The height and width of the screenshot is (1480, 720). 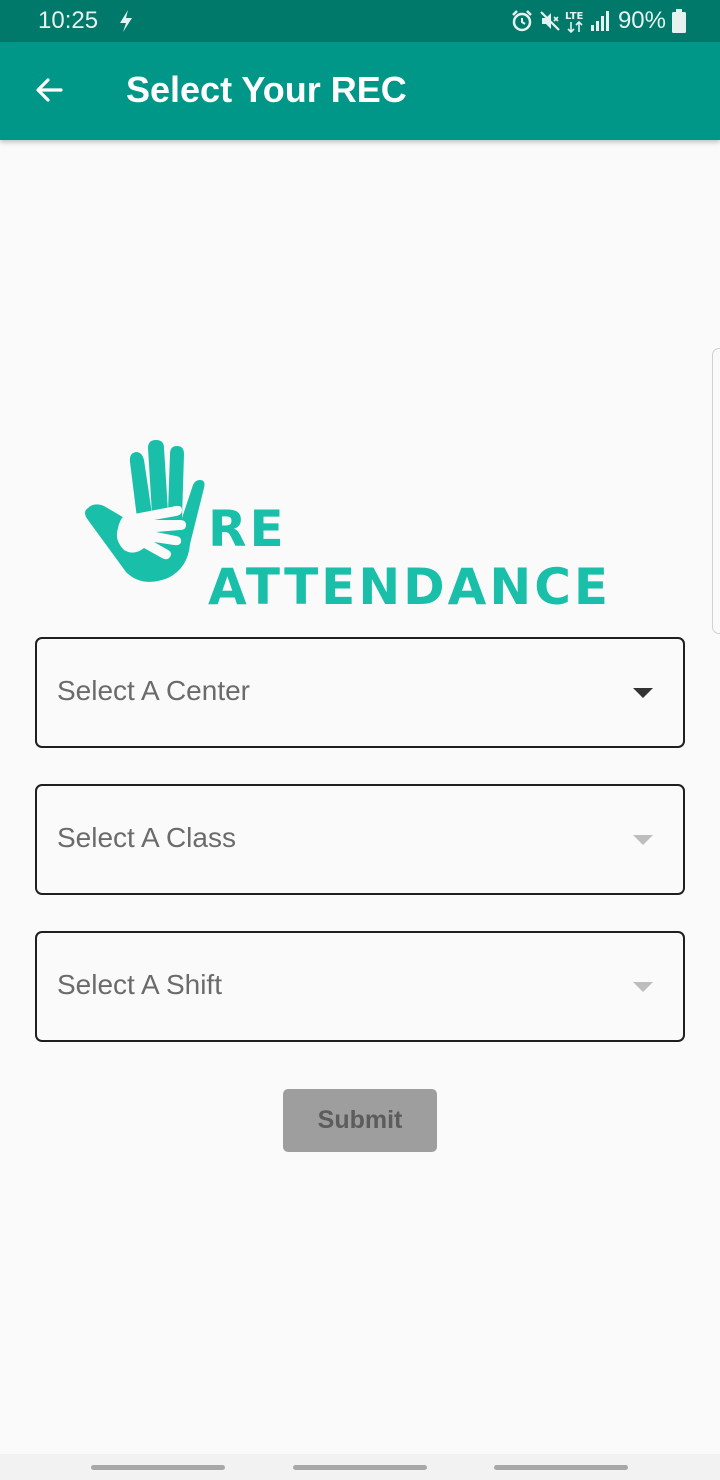 I want to click on status-time: 10:25, so click(x=68, y=20).